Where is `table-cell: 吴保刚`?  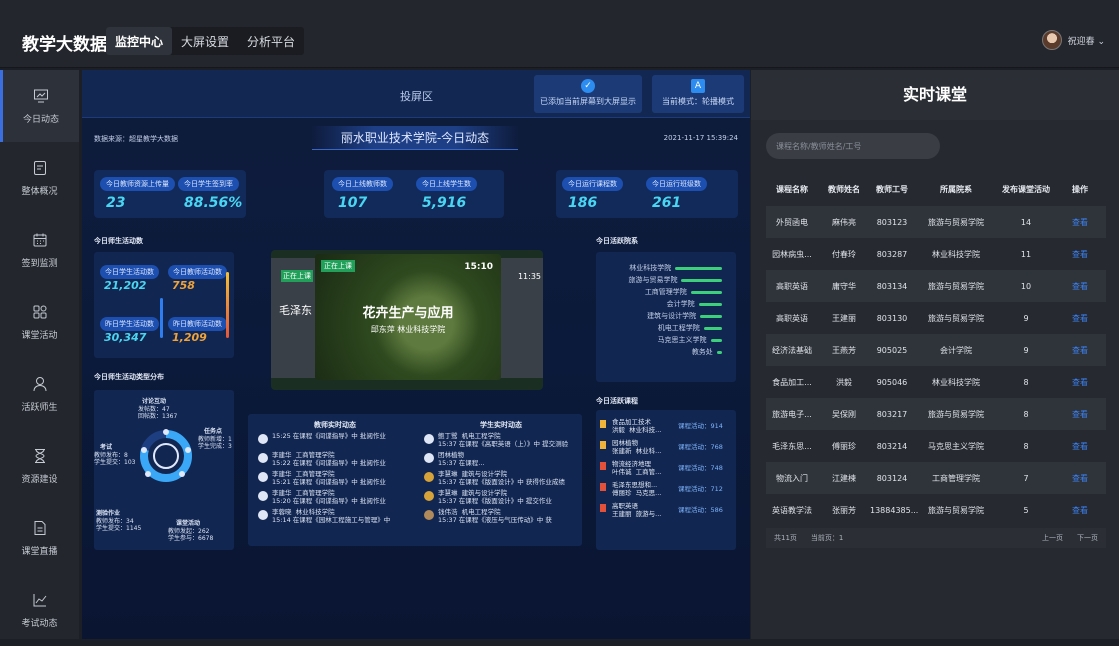
table-cell: 吴保刚 is located at coordinates (844, 414).